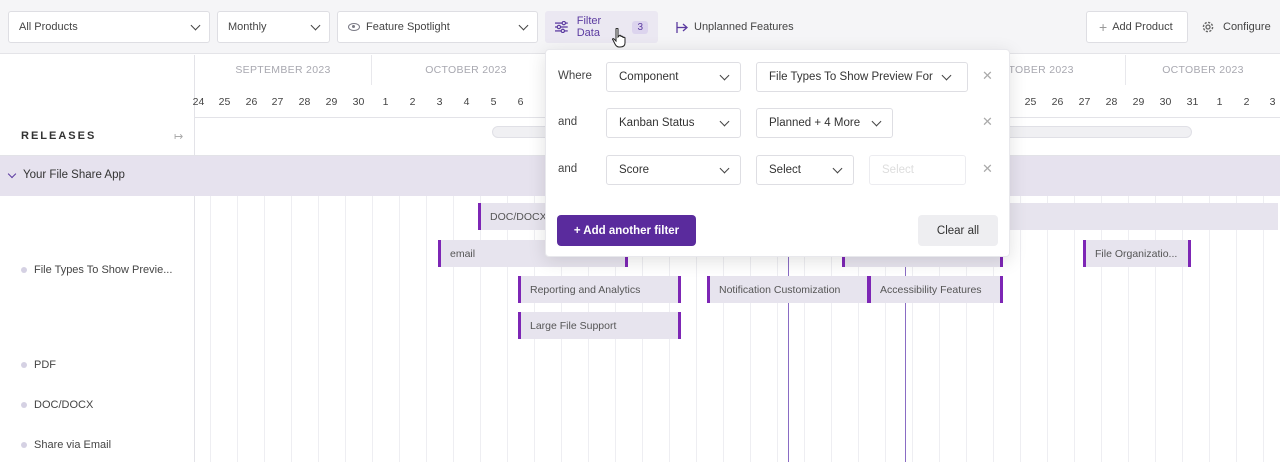 The width and height of the screenshot is (1280, 462). Describe the element at coordinates (518, 216) in the screenshot. I see `bar-label: DOC/DOCX` at that location.